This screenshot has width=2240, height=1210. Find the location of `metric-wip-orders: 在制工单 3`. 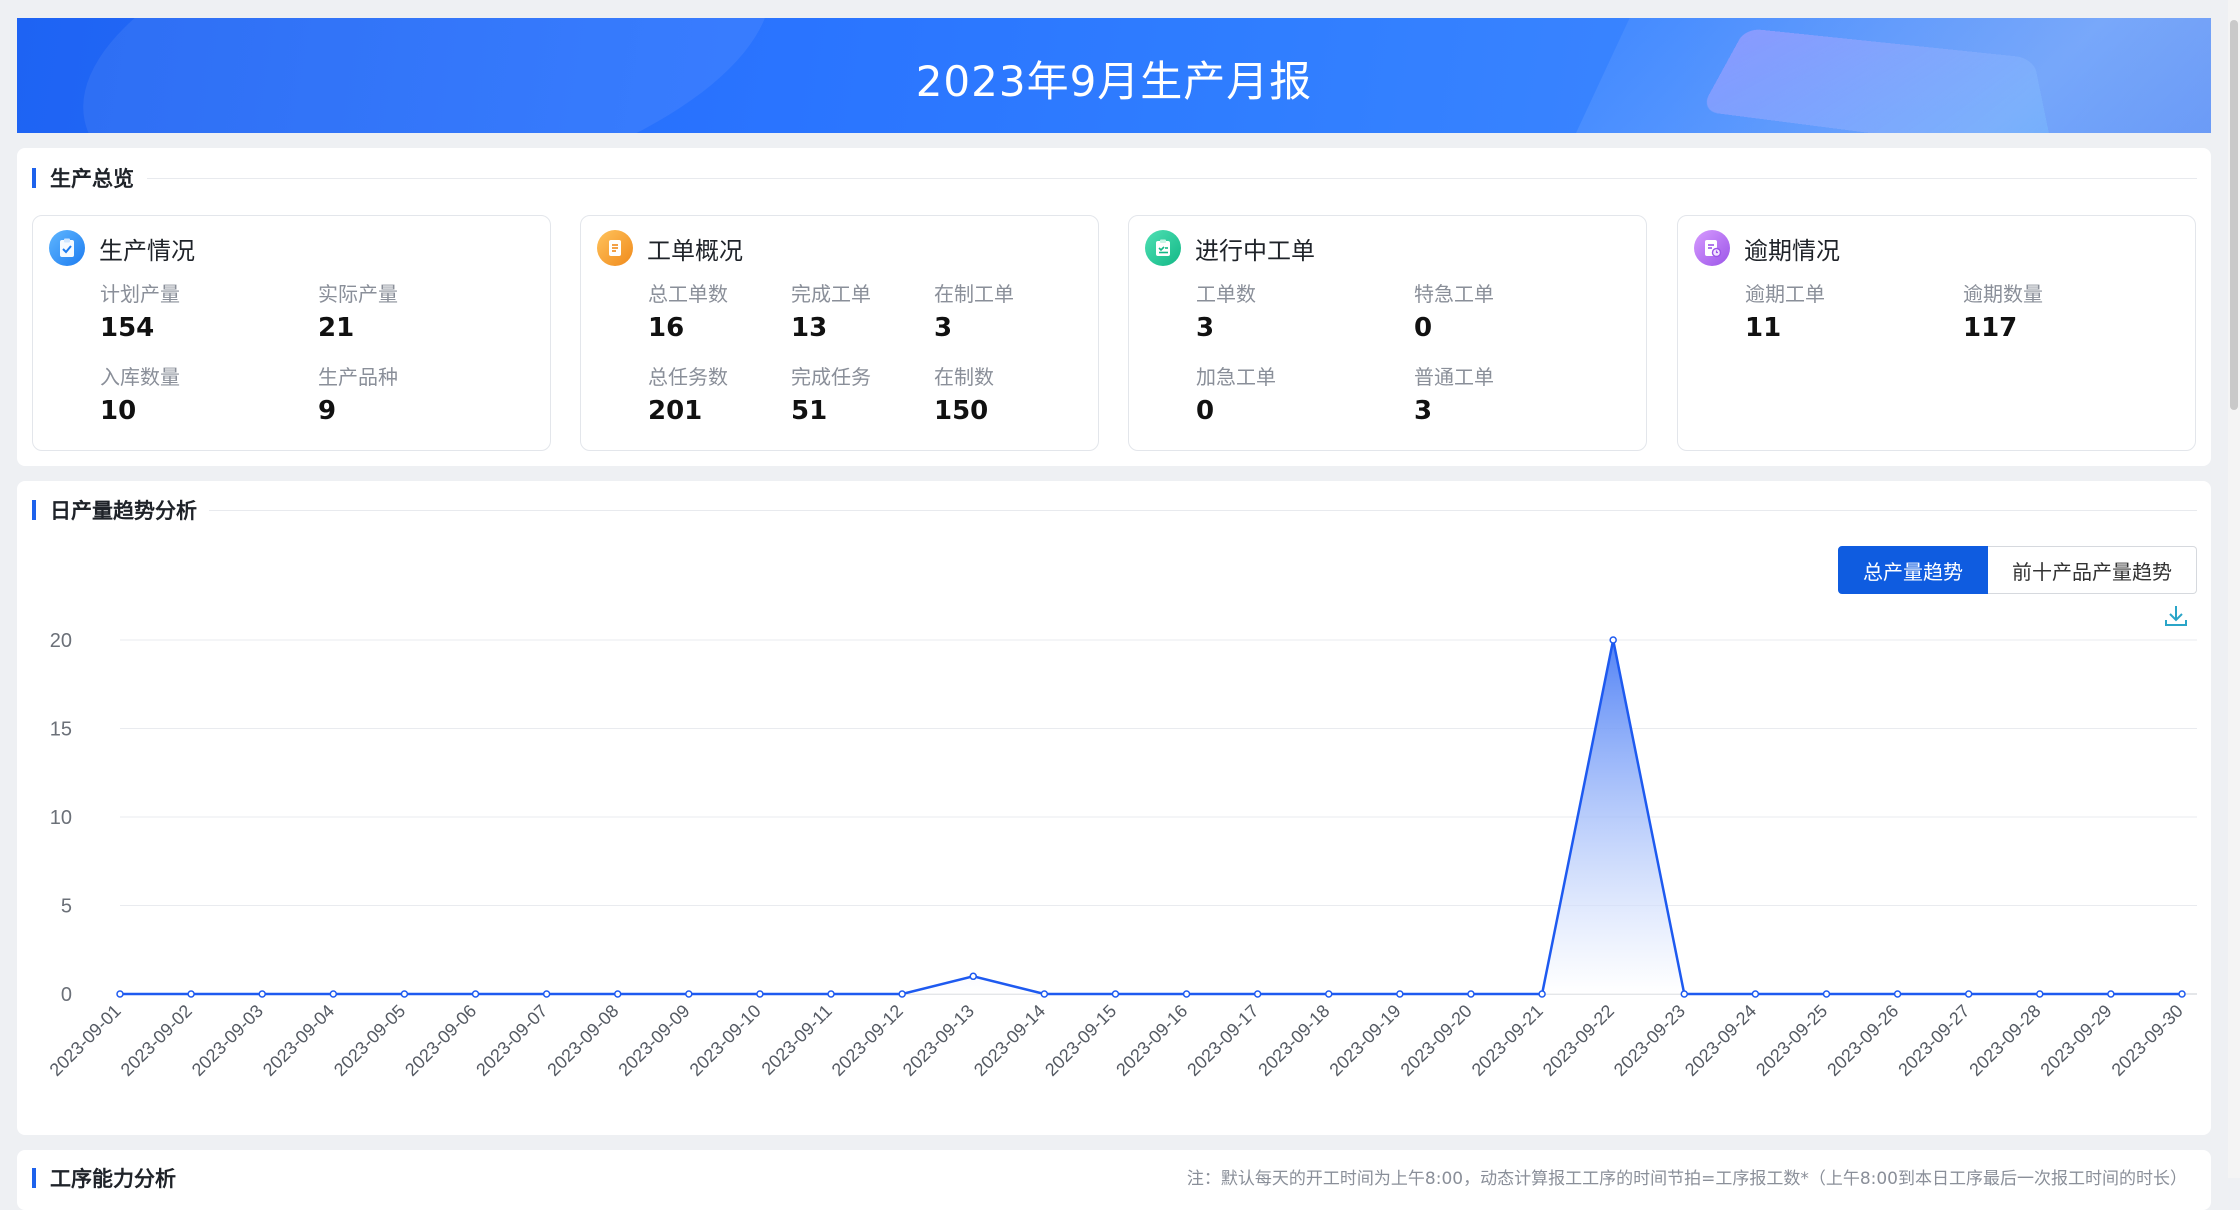

metric-wip-orders: 在制工单 3 is located at coordinates (974, 312).